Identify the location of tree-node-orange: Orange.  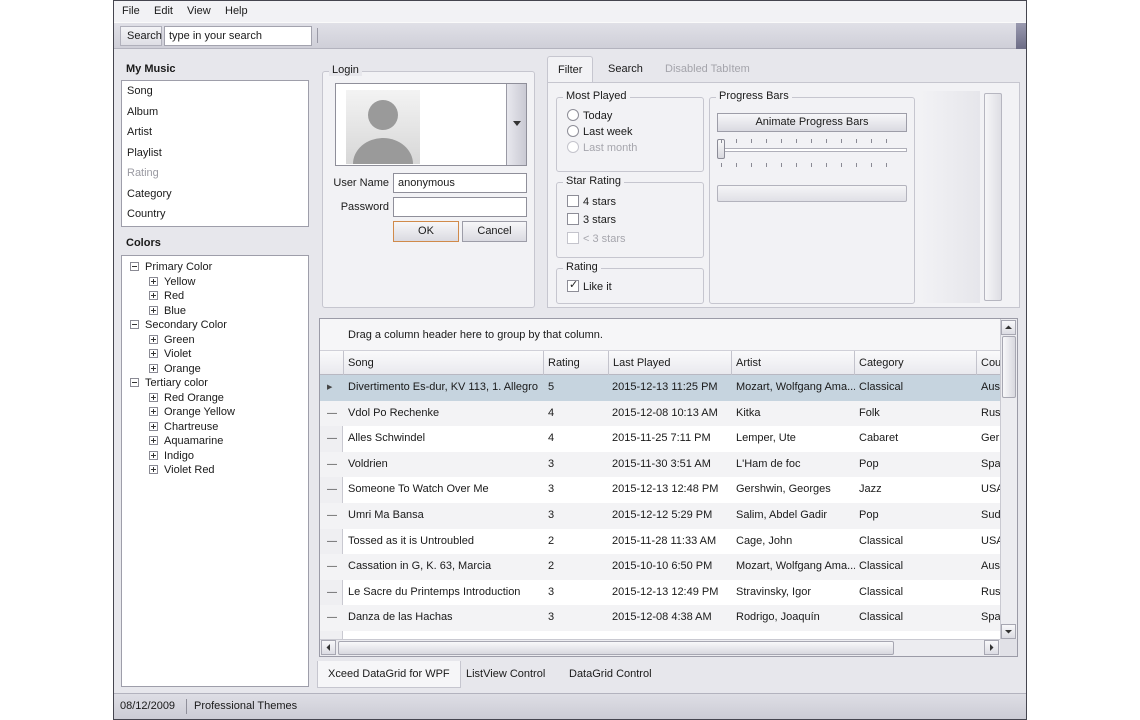
(175, 370).